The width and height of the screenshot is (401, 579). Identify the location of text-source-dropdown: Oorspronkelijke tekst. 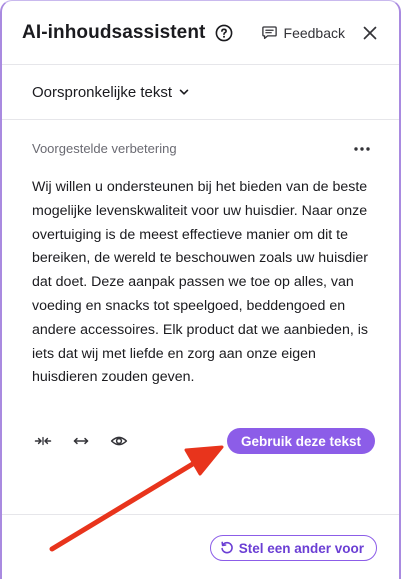
(111, 92).